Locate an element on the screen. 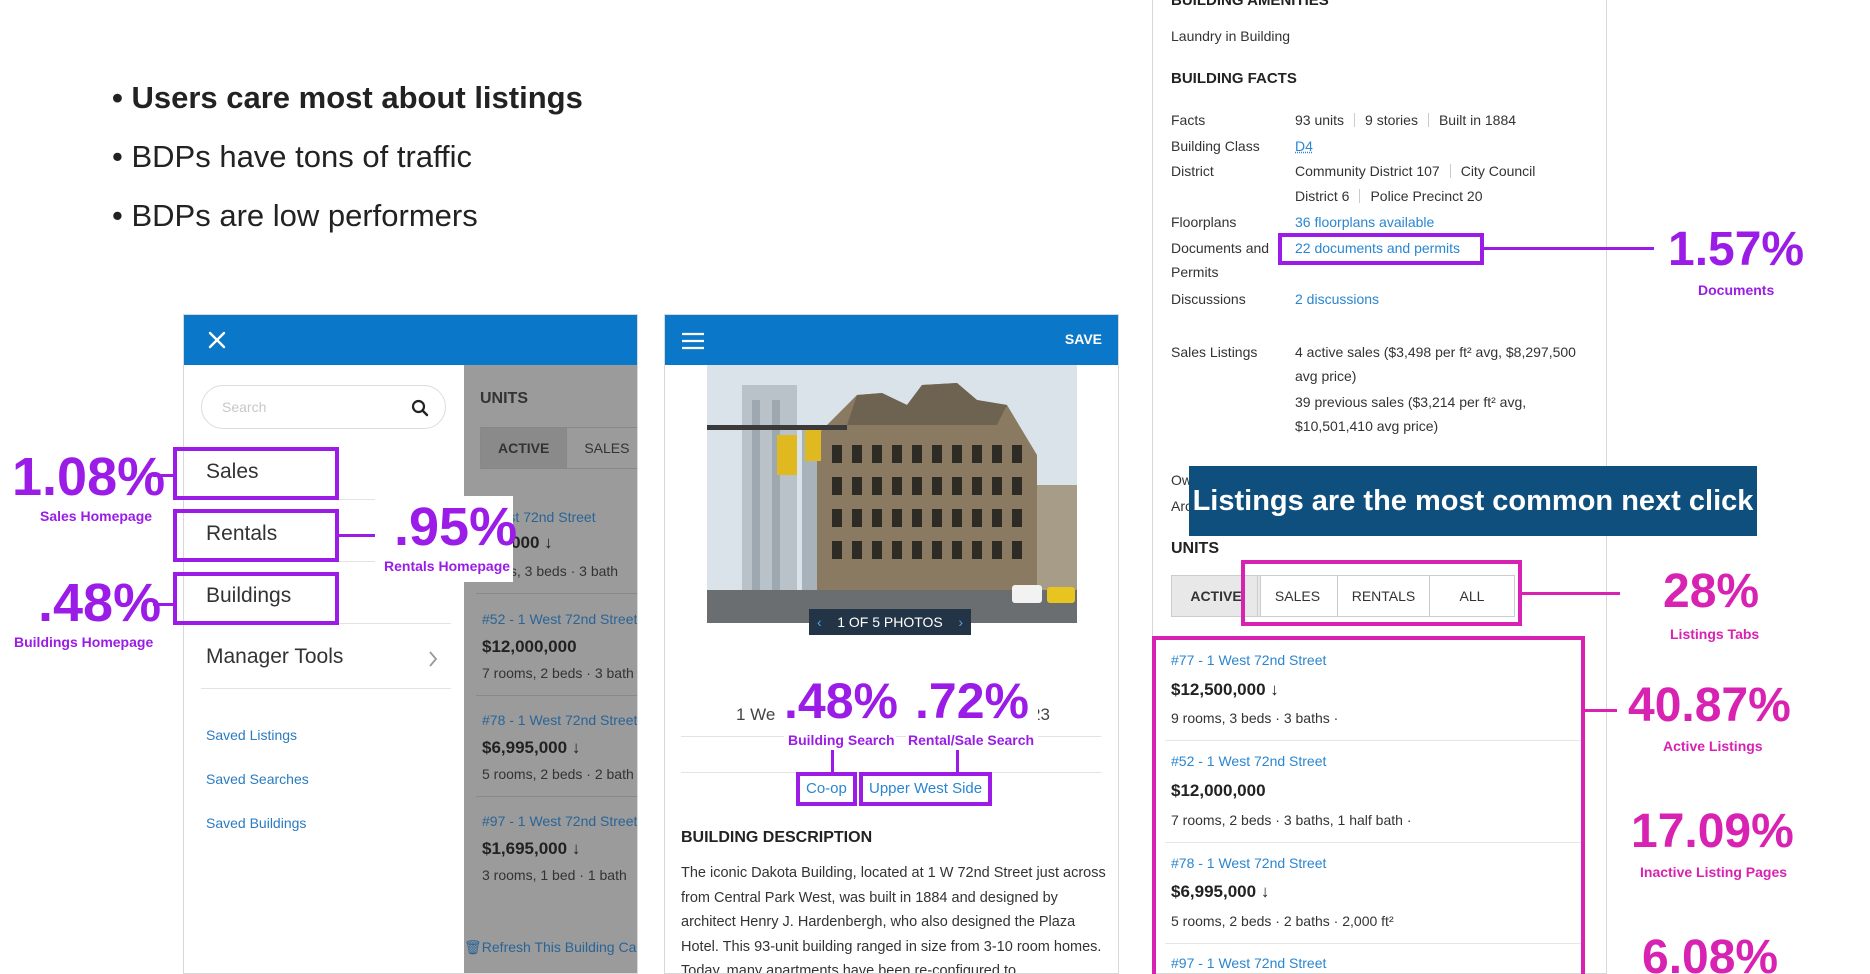  bullet-item: • Users care most about listings is located at coordinates (347, 105).